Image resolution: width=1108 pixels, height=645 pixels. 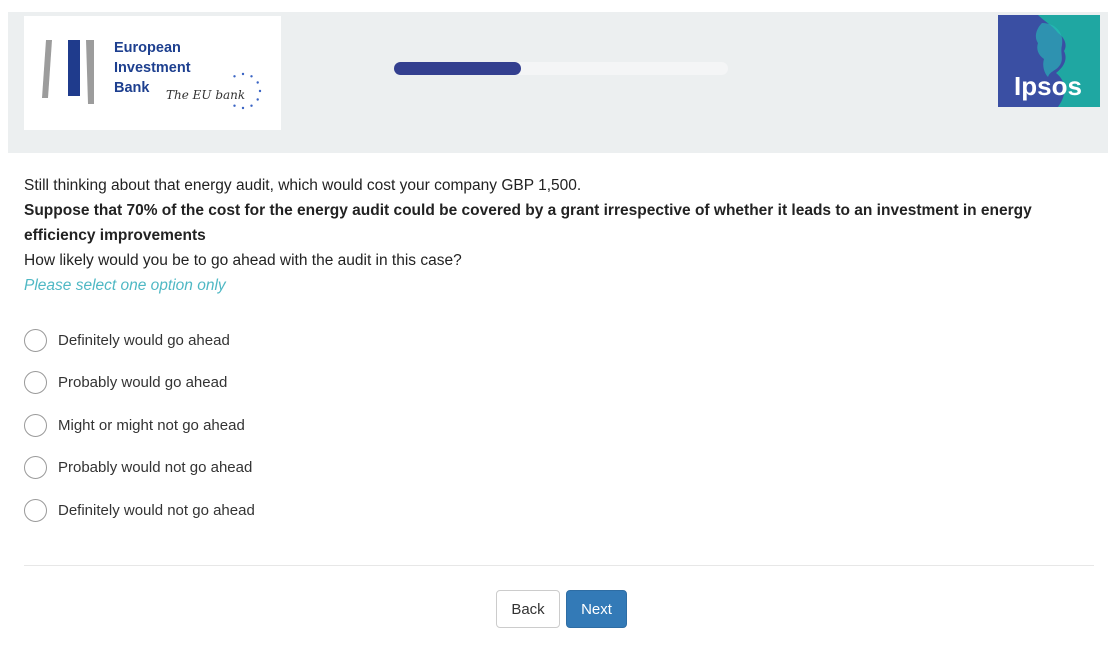 I want to click on answer-option-probably-yes: Probably would go ahead, so click(x=324, y=392).